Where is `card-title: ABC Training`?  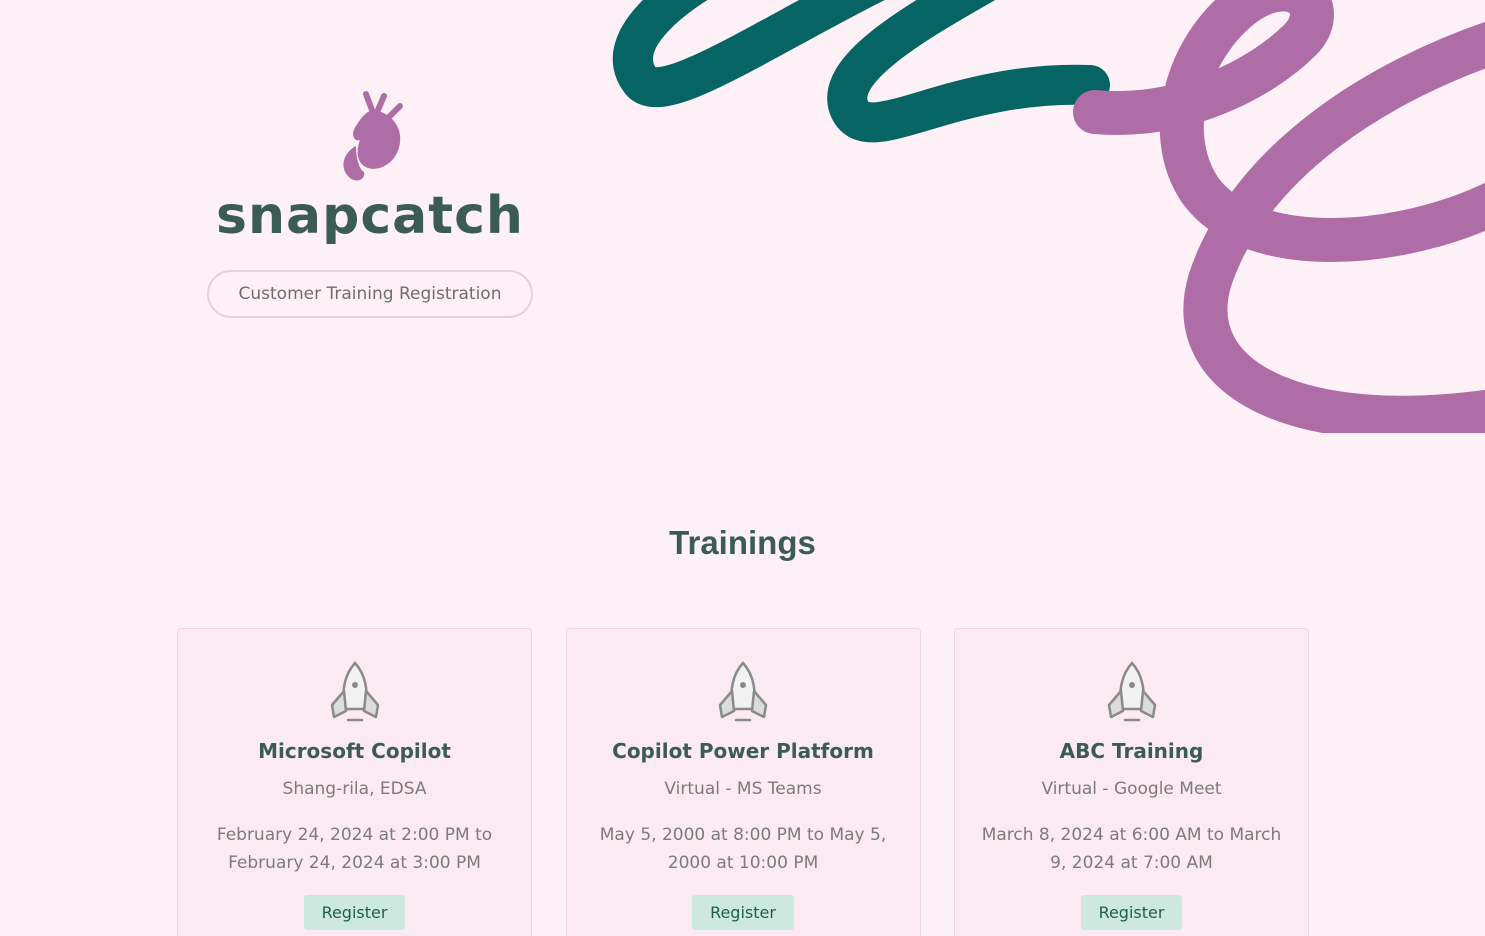 card-title: ABC Training is located at coordinates (1131, 751).